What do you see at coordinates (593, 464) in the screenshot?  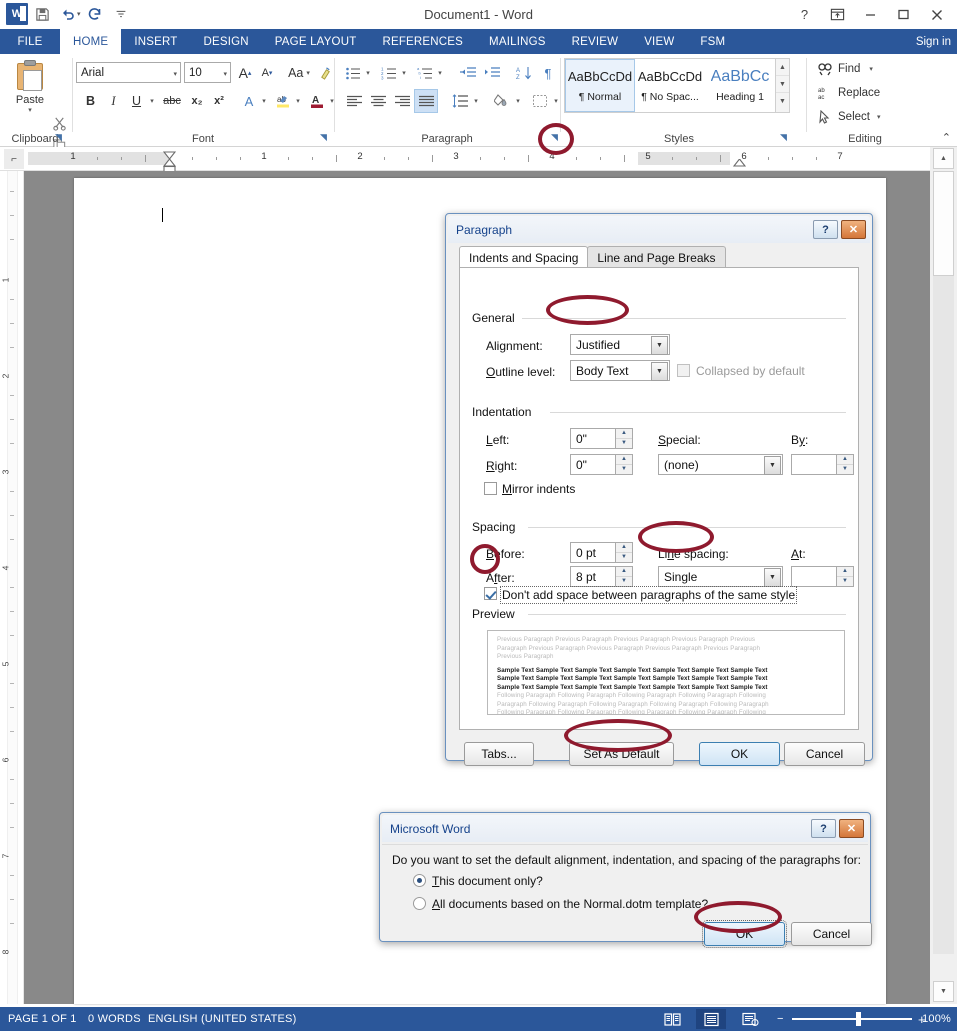 I see `right-indent-field: 0"` at bounding box center [593, 464].